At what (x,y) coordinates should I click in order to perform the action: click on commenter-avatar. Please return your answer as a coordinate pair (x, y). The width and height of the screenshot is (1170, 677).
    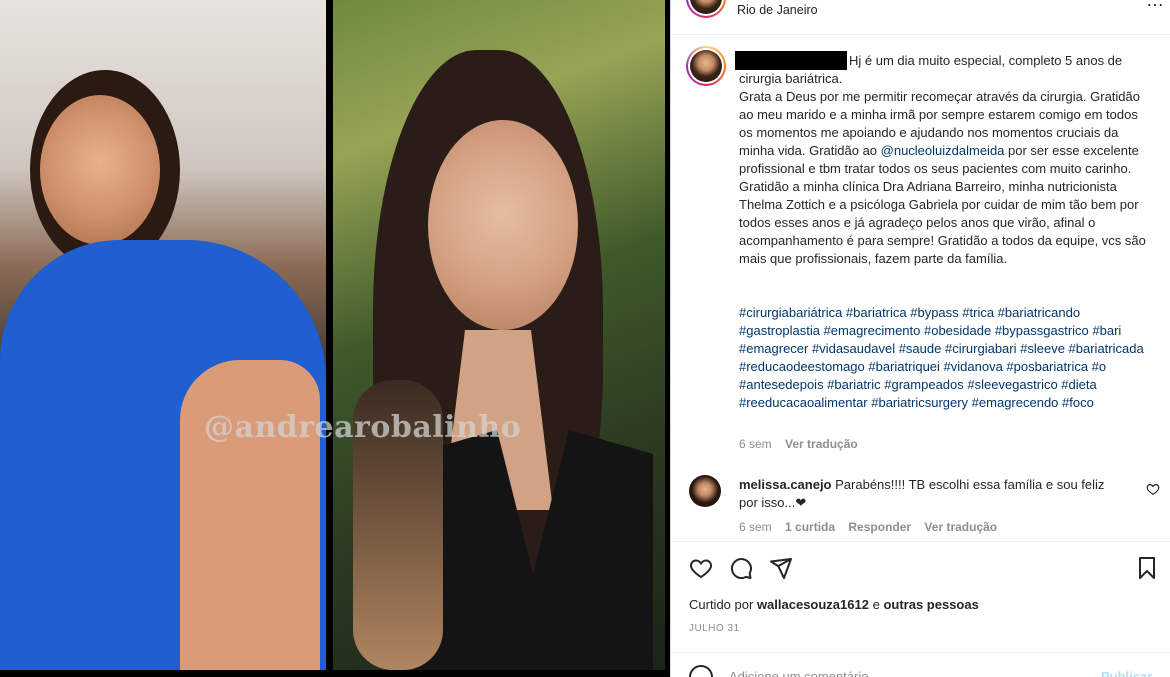
    Looking at the image, I should click on (705, 491).